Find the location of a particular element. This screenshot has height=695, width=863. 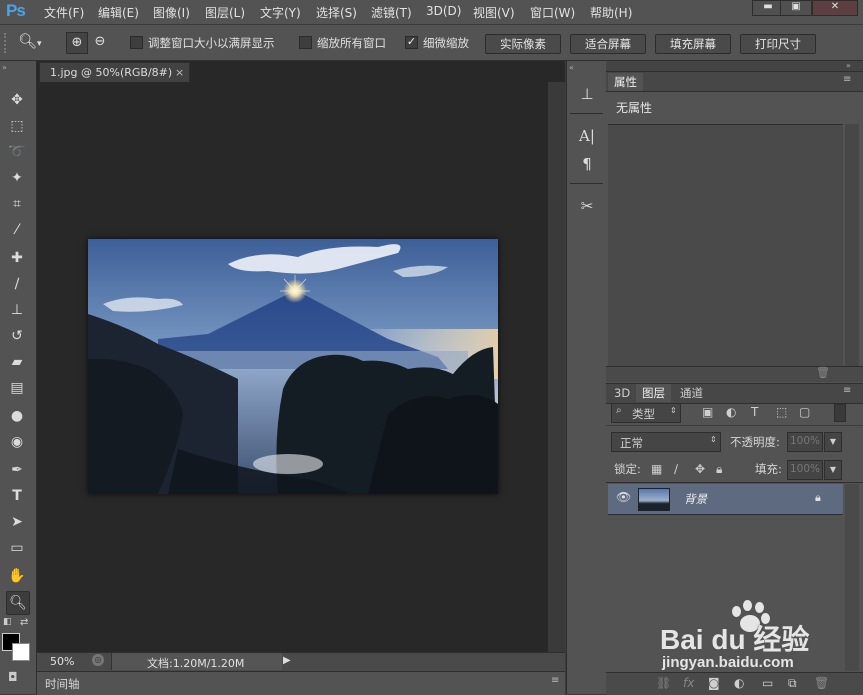

status-arrow-icon: ▶ is located at coordinates (287, 660).